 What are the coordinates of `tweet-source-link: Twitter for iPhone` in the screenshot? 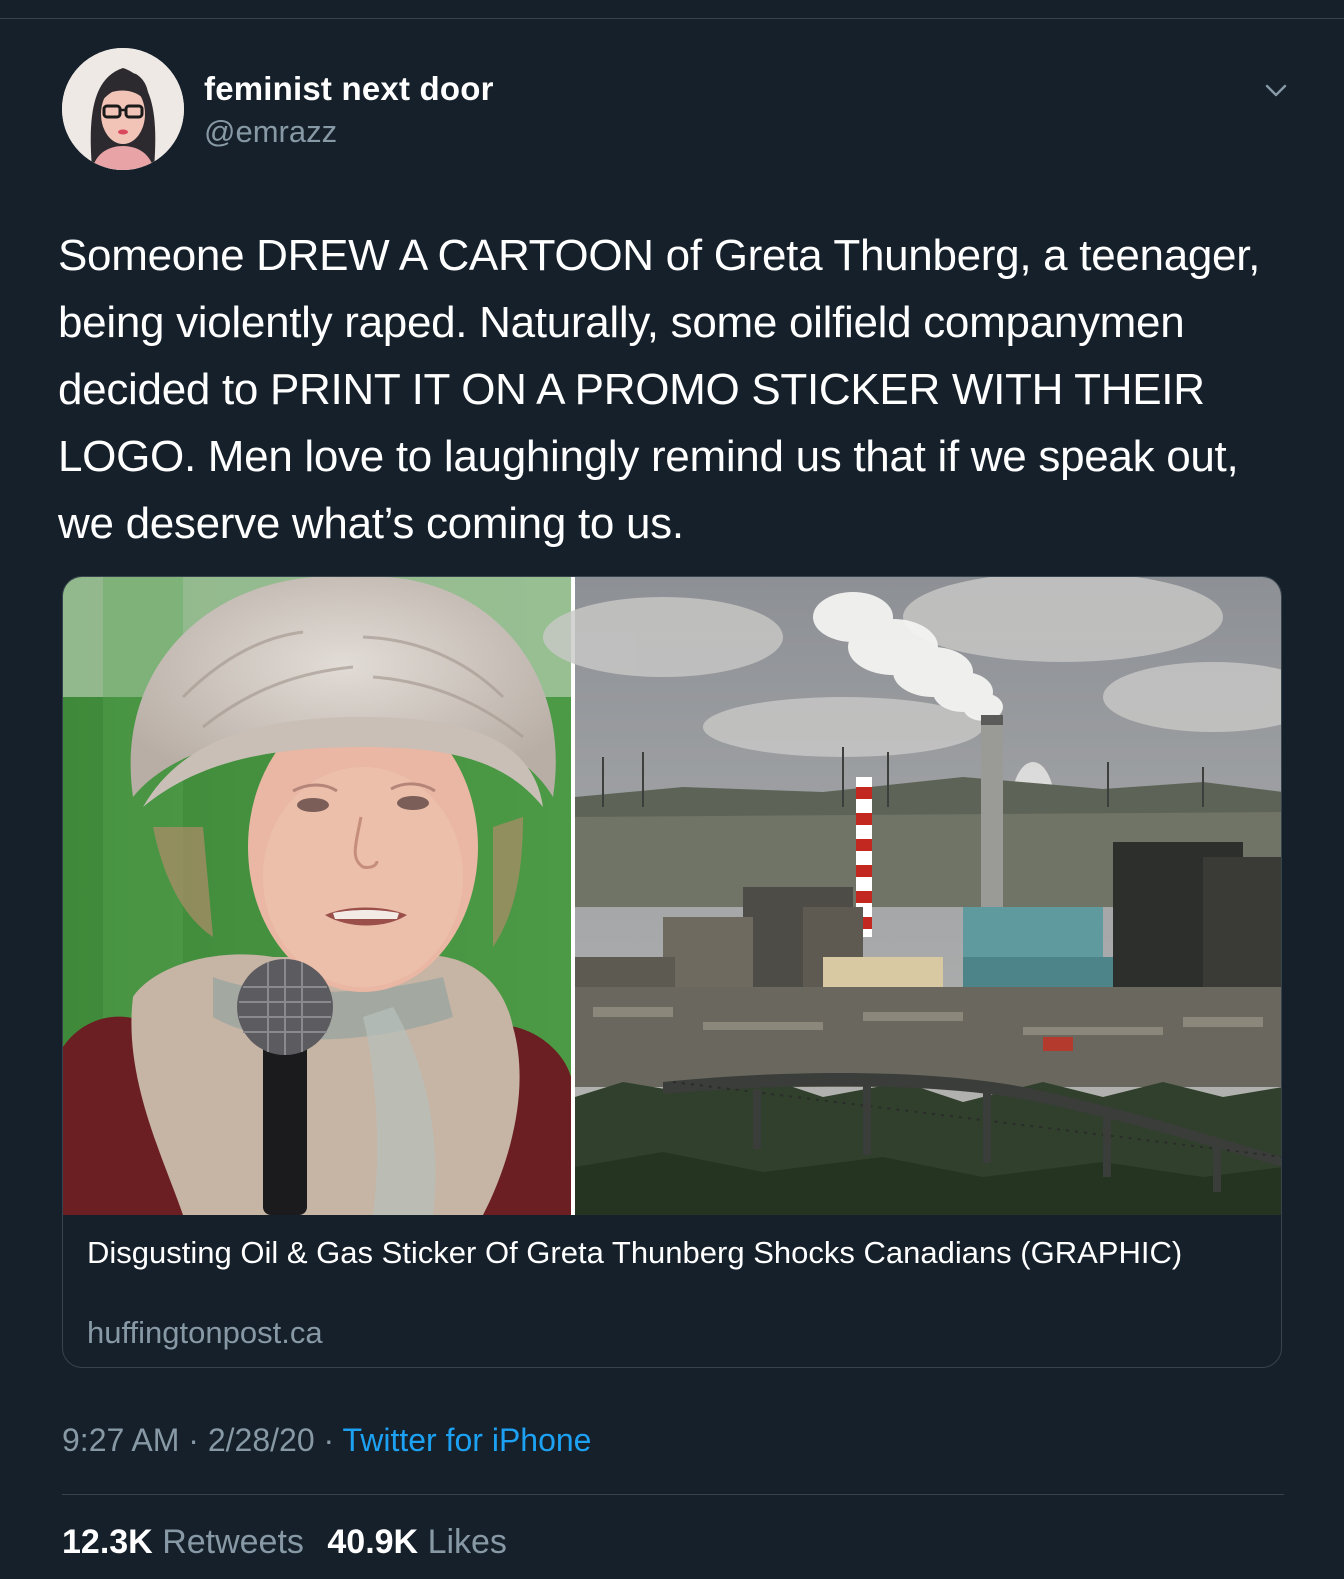 It's located at (466, 1440).